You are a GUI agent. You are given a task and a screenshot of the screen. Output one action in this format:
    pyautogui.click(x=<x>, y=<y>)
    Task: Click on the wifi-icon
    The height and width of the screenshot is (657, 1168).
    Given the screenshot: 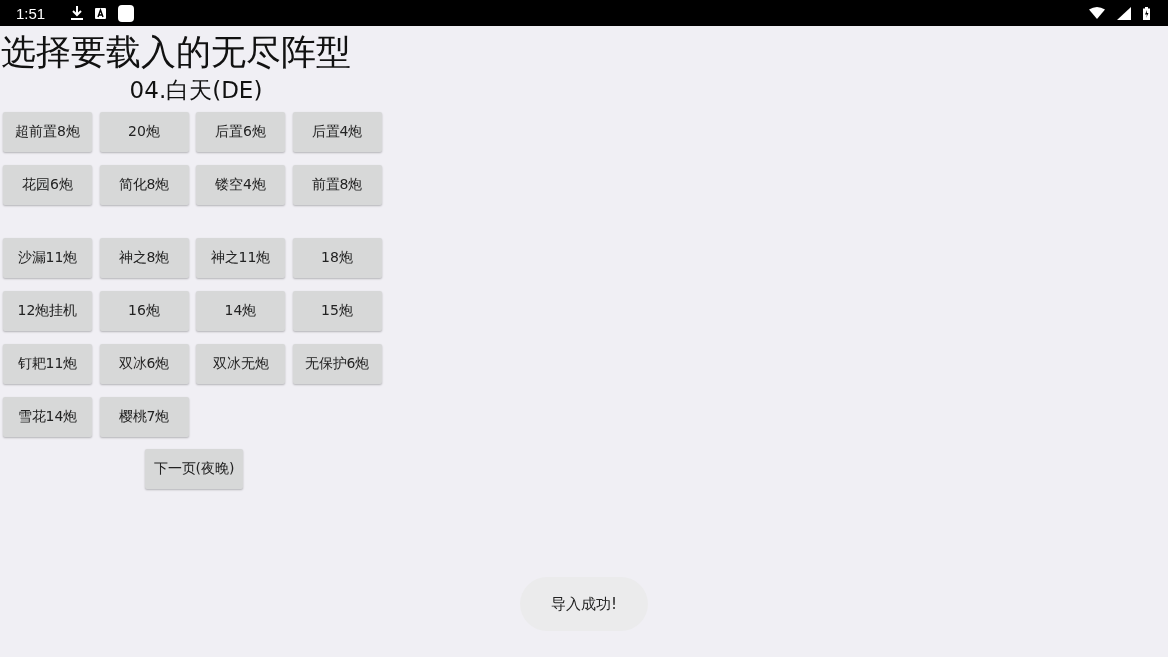 What is the action you would take?
    pyautogui.click(x=1097, y=13)
    